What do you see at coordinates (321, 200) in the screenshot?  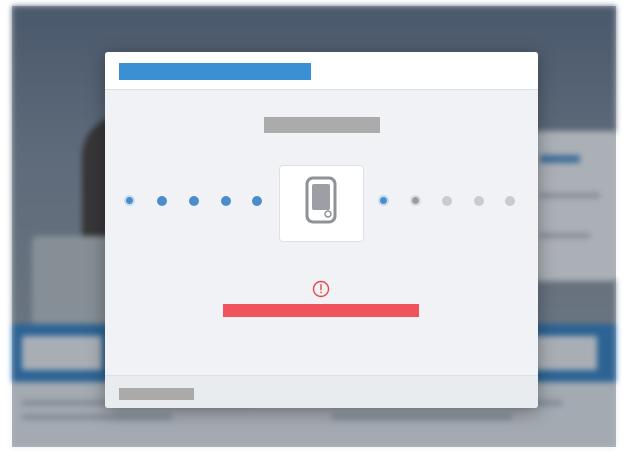 I see `tablet-device-icon` at bounding box center [321, 200].